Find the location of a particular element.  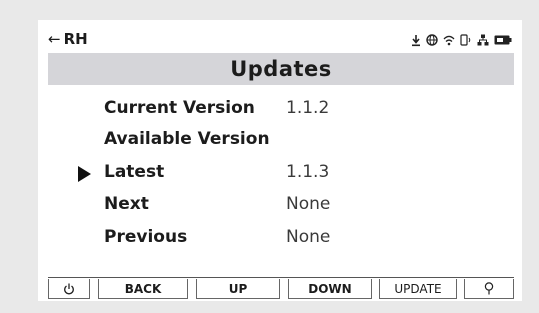

row-label: Latest is located at coordinates (134, 172).